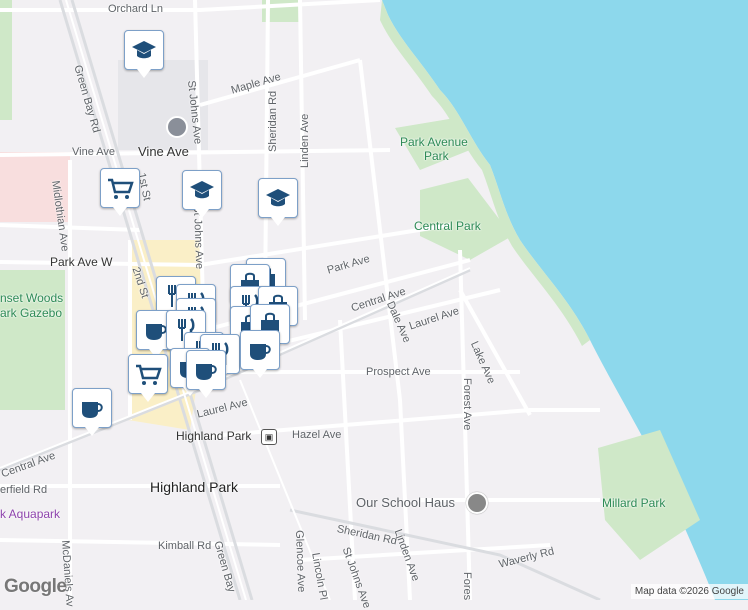 This screenshot has height=610, width=748. I want to click on place-pin-icon, so click(477, 503).